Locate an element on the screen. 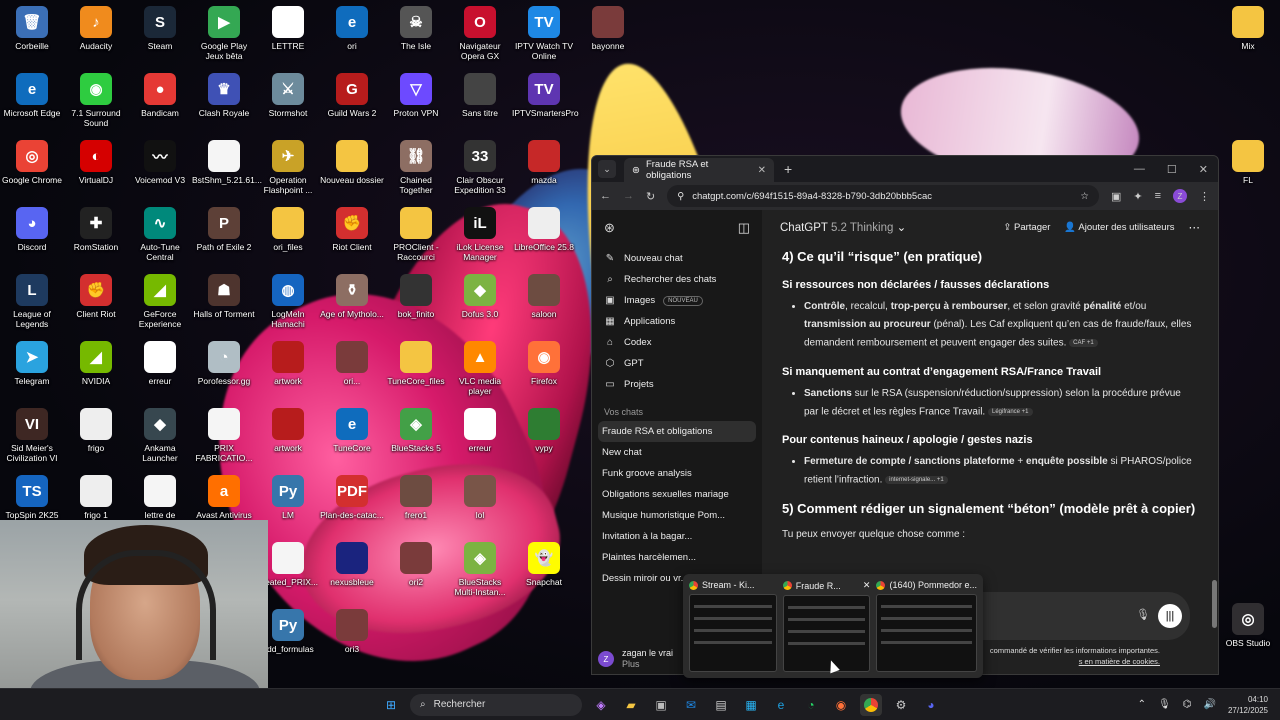 The height and width of the screenshot is (720, 1280). file-explorer-icon: ▰ is located at coordinates (631, 705).